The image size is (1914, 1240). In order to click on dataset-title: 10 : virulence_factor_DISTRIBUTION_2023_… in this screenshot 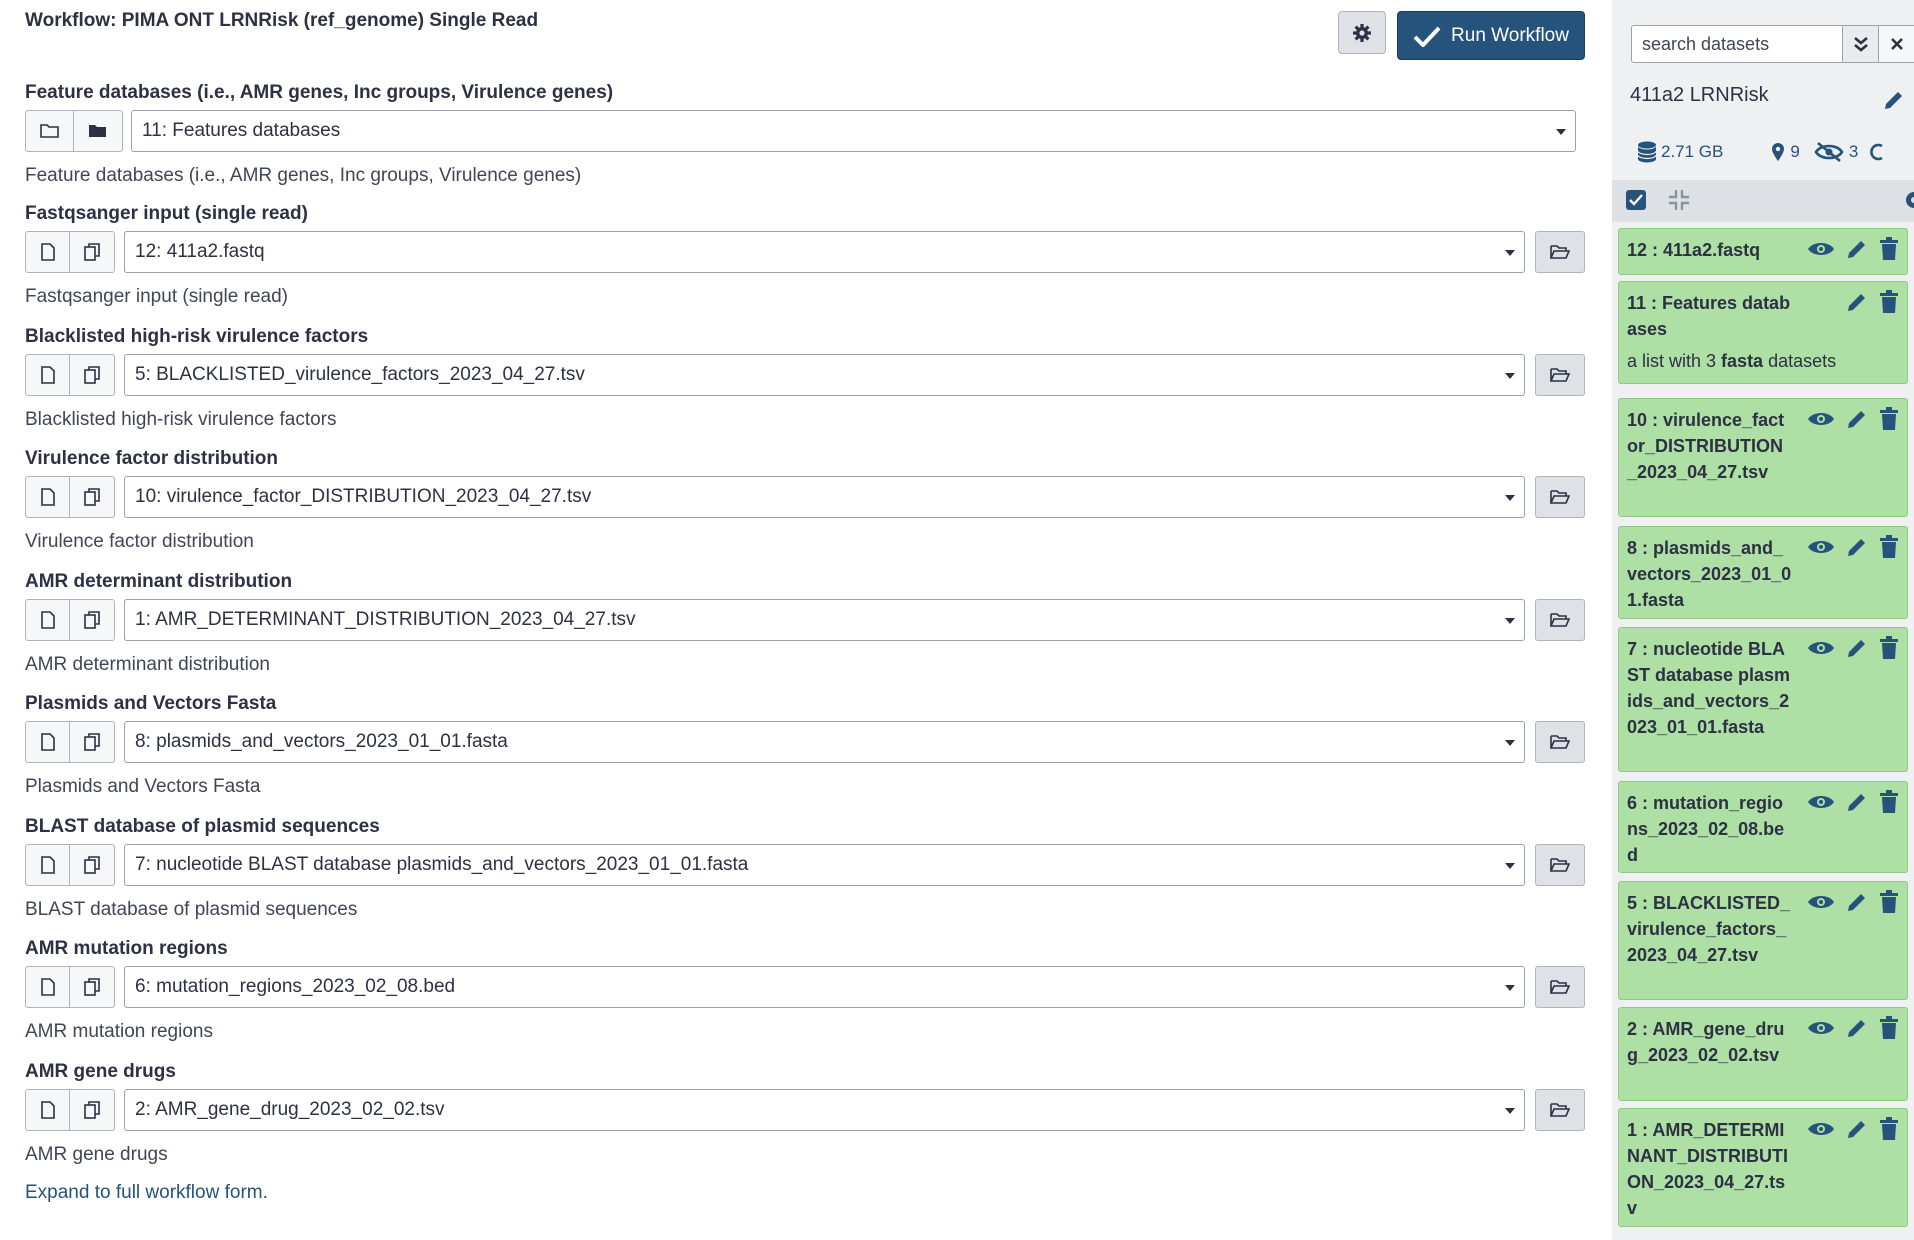, I will do `click(1709, 446)`.